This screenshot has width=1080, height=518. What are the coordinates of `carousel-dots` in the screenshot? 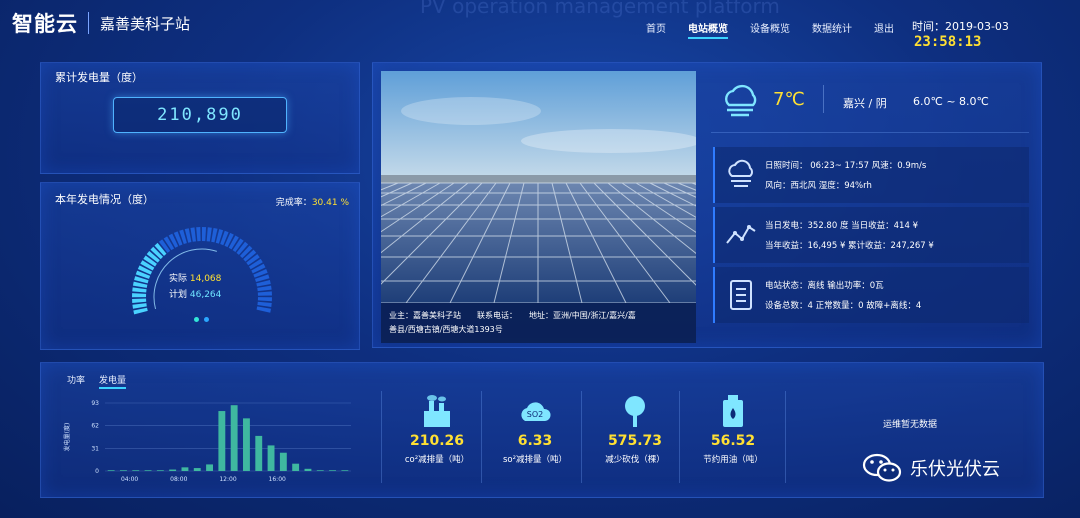 It's located at (201, 319).